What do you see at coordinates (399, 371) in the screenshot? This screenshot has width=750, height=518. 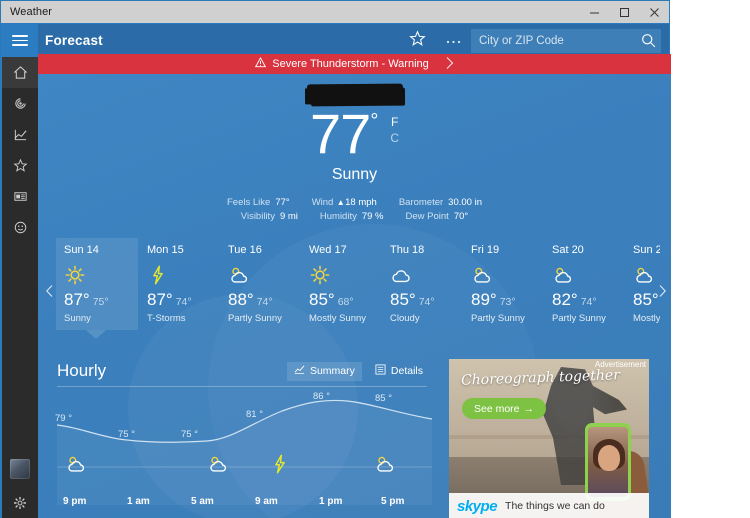 I see `tab-details: Details` at bounding box center [399, 371].